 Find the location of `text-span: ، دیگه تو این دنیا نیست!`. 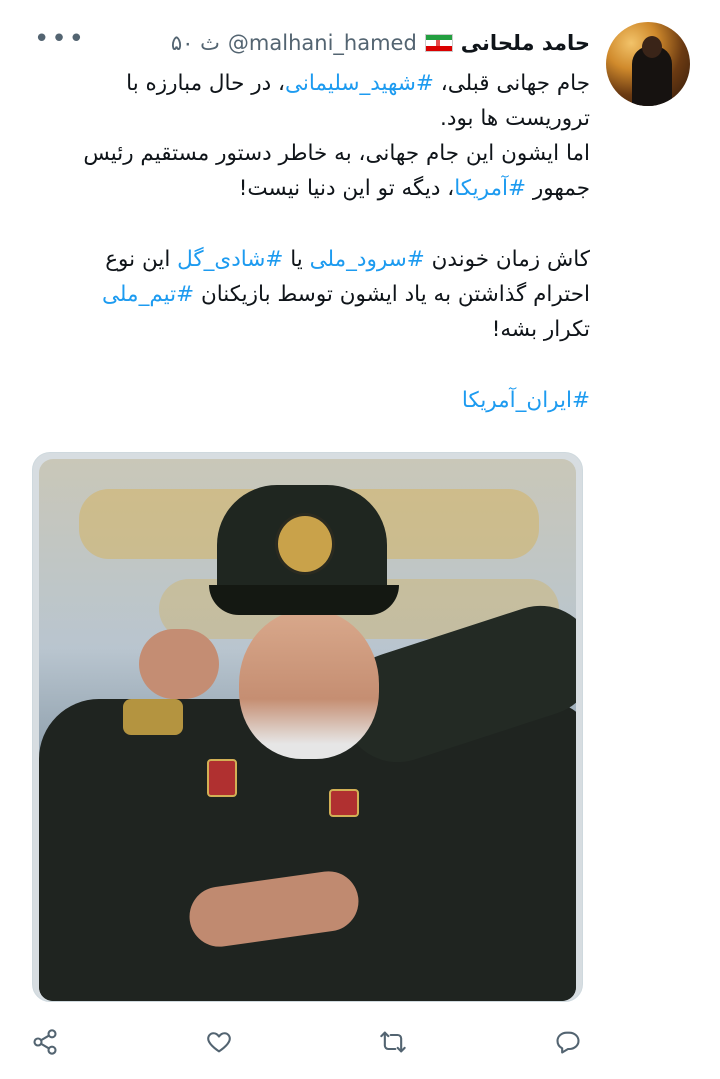

text-span: ، دیگه تو این دنیا نیست! is located at coordinates (346, 188).